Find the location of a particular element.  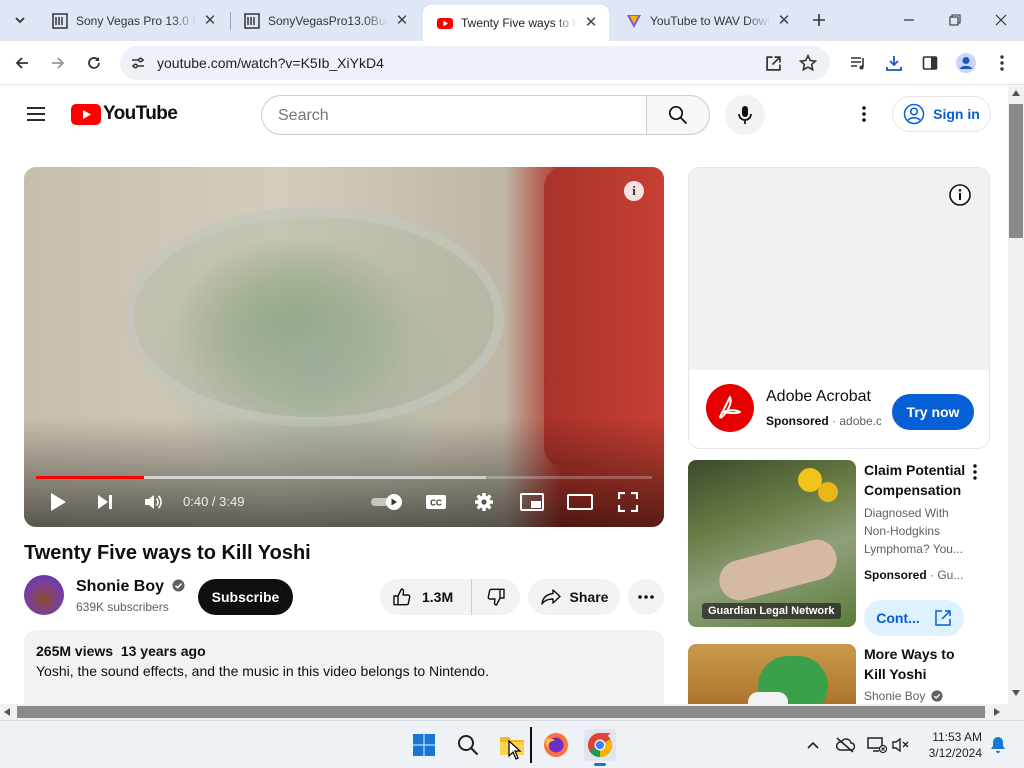

tab-title: YouTube to WAV Down is located at coordinates (710, 20).